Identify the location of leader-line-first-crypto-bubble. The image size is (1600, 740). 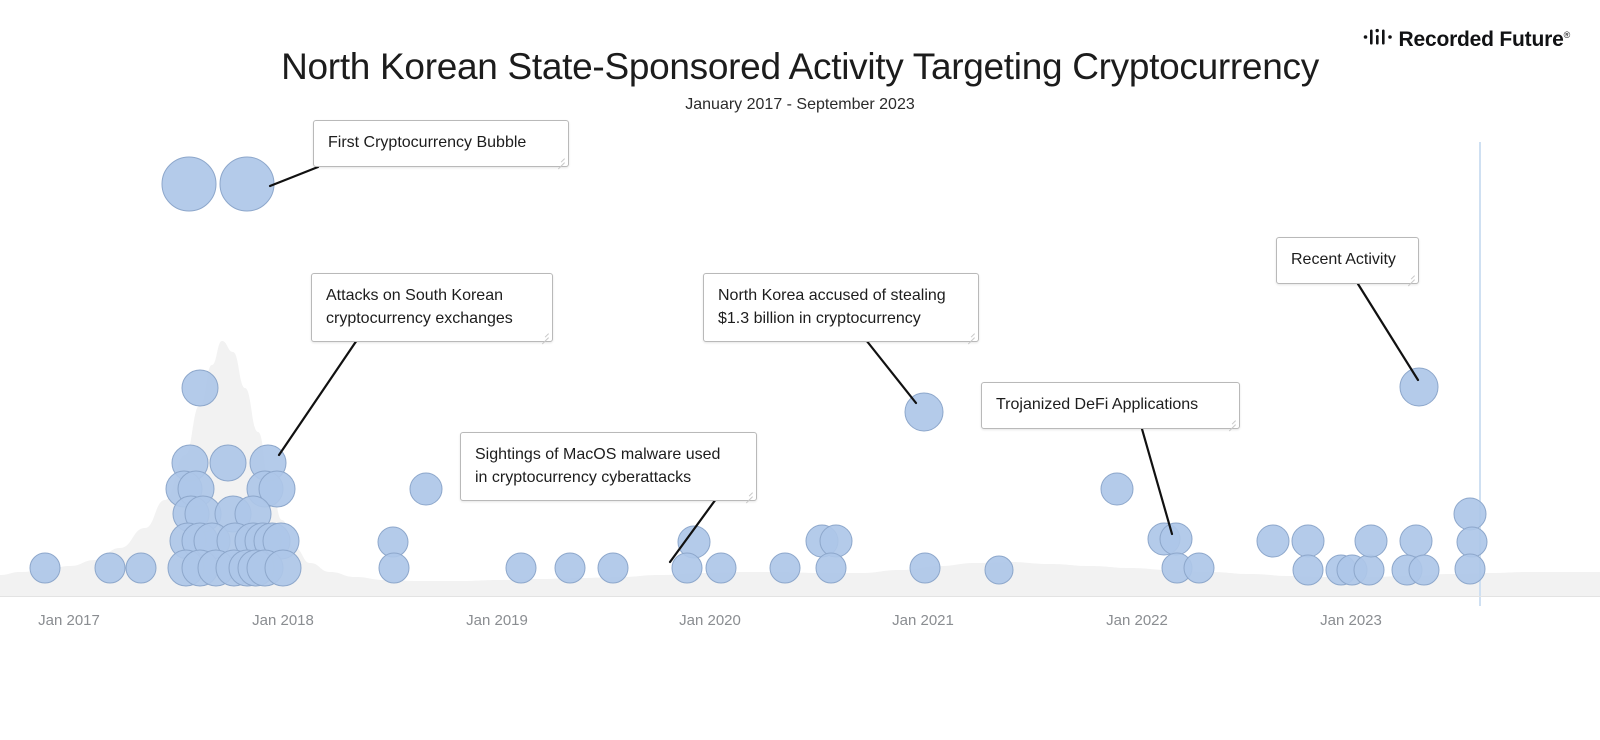
(294, 176).